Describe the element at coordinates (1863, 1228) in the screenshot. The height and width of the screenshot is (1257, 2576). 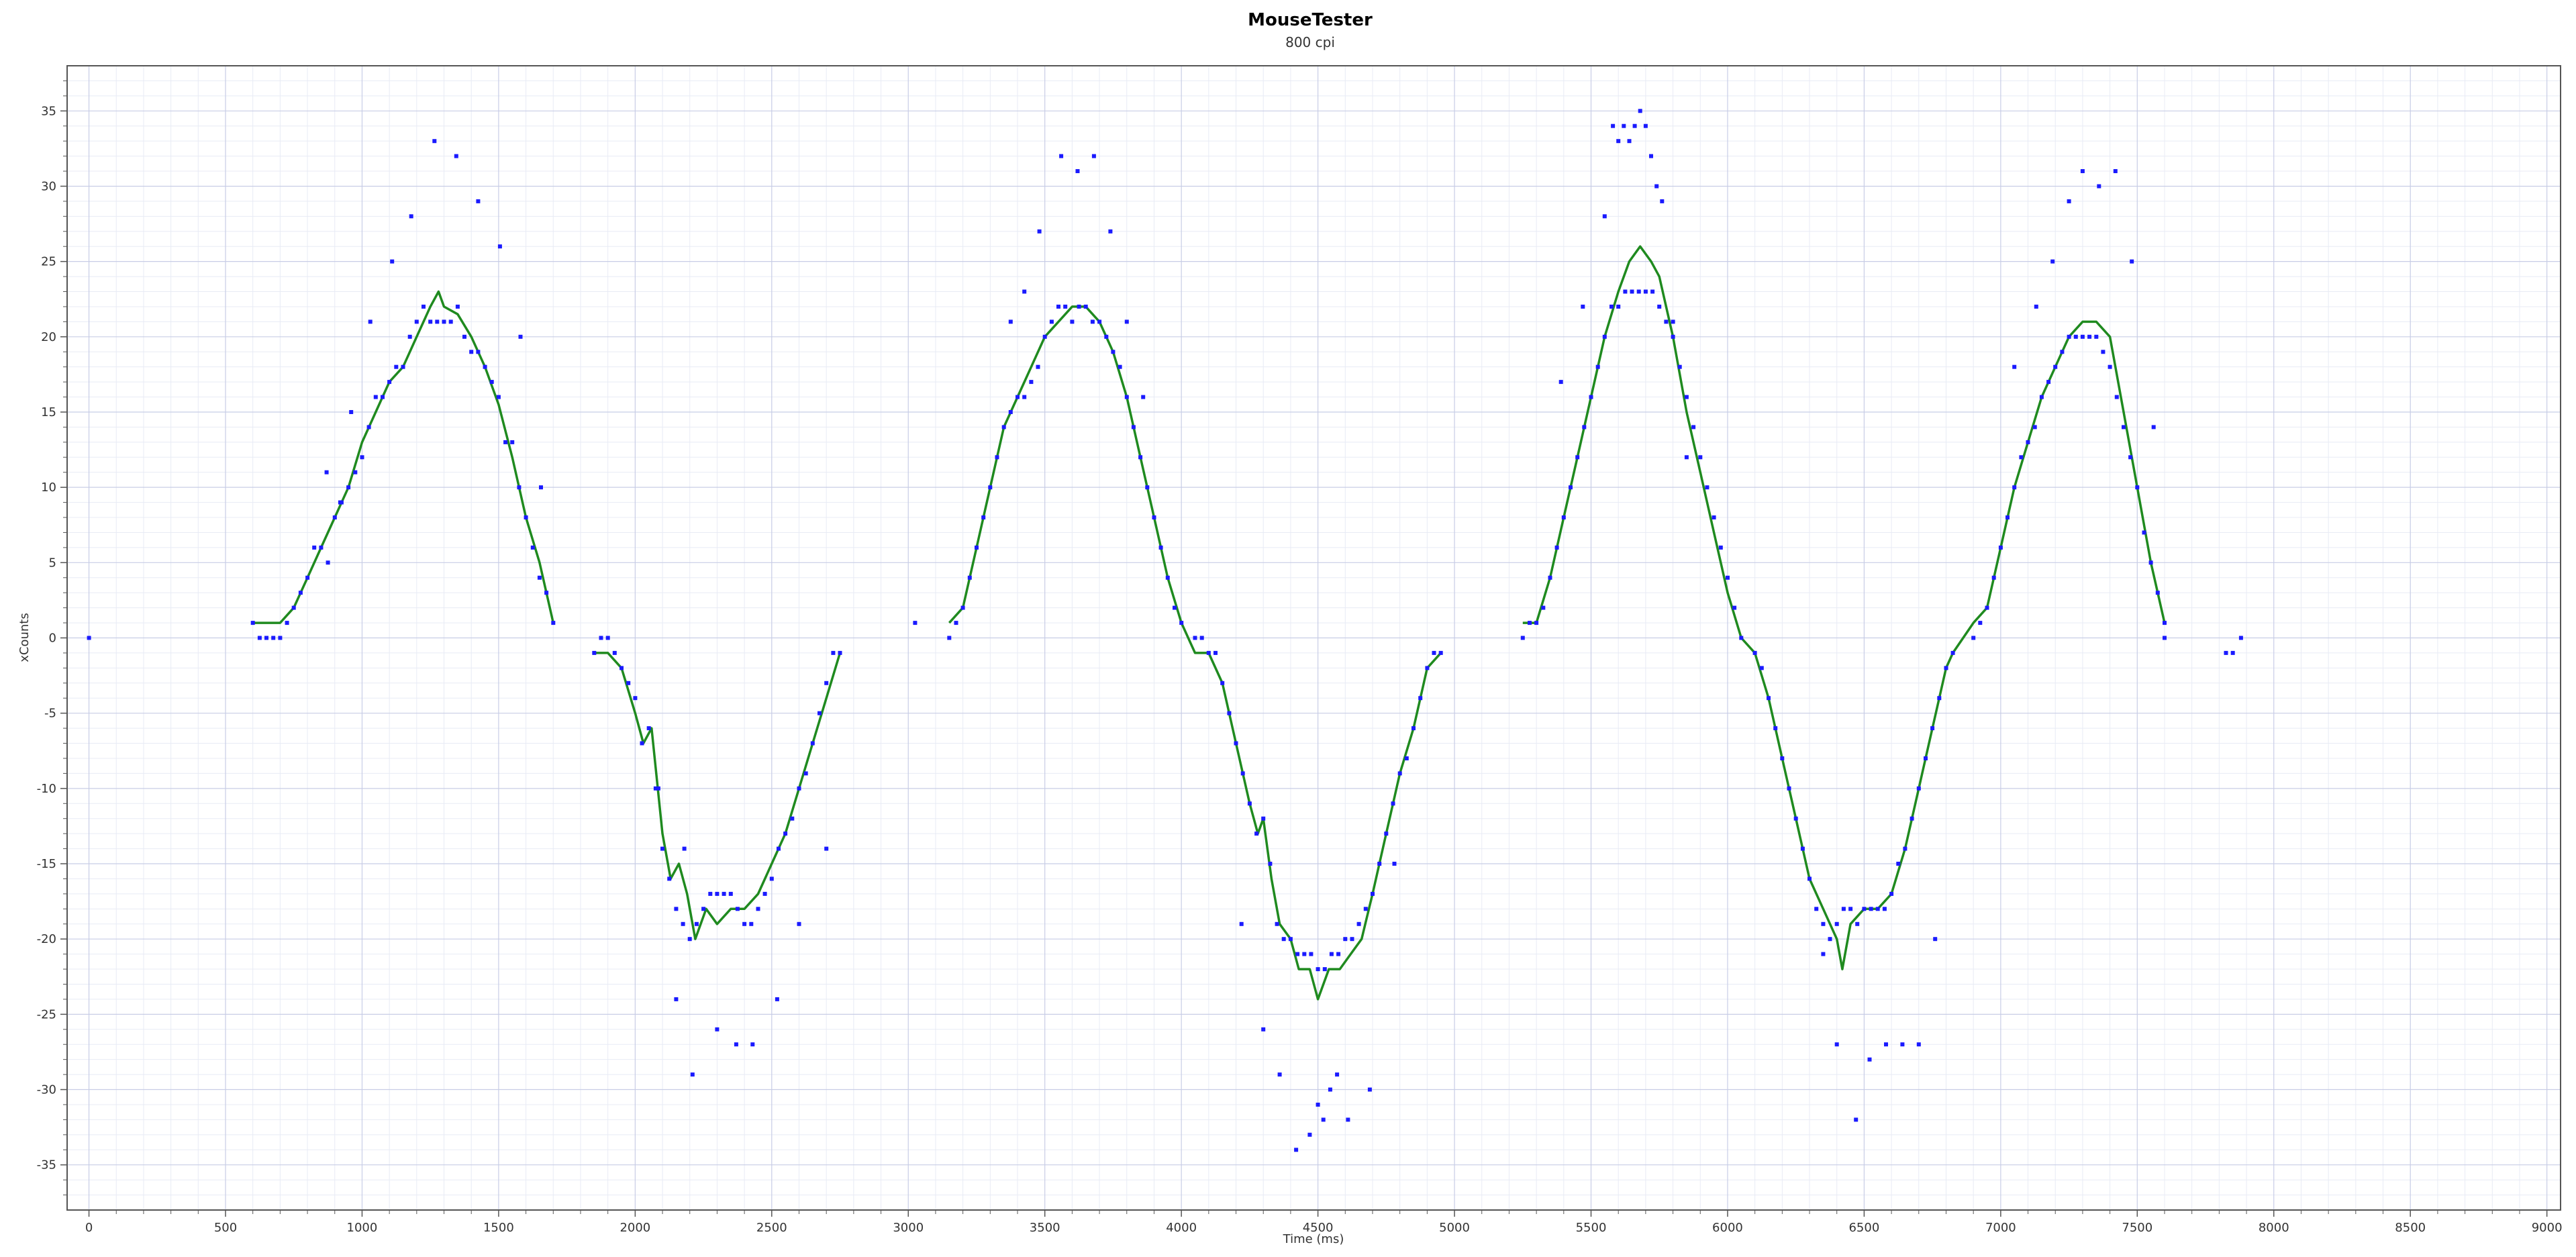
I see `x-tick-label: 6500` at that location.